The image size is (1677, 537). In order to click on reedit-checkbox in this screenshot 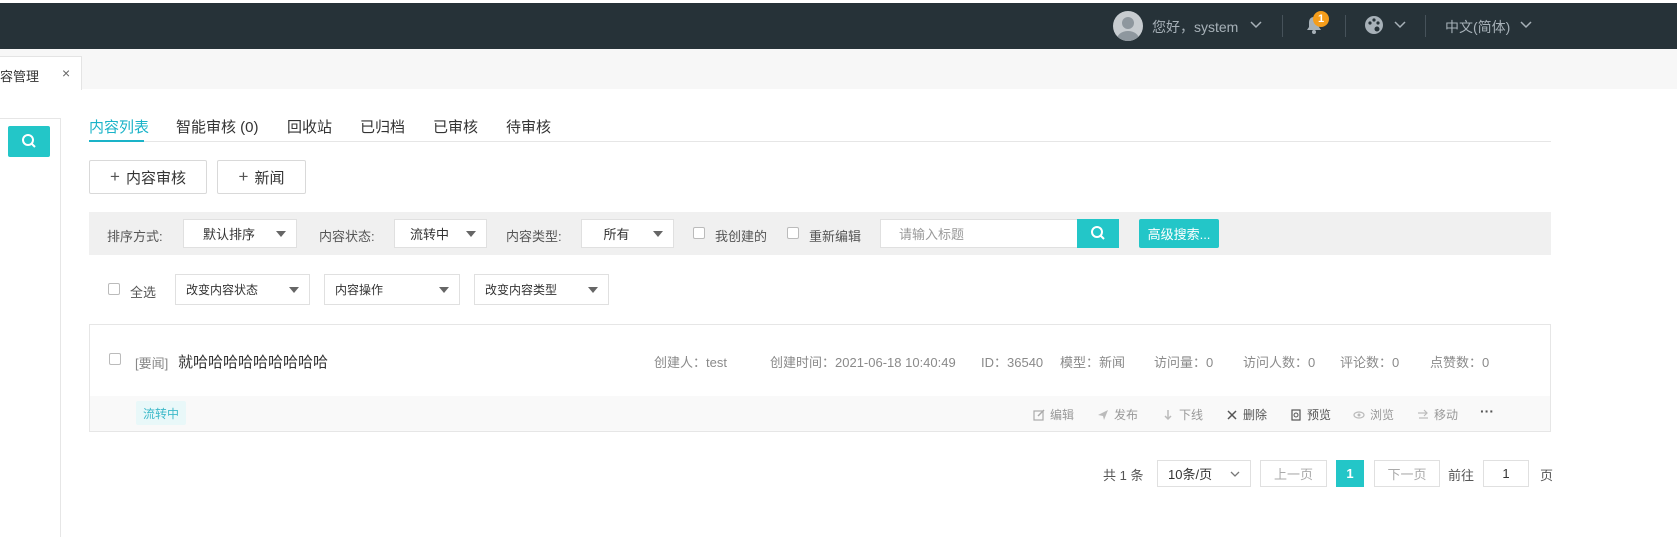, I will do `click(793, 233)`.